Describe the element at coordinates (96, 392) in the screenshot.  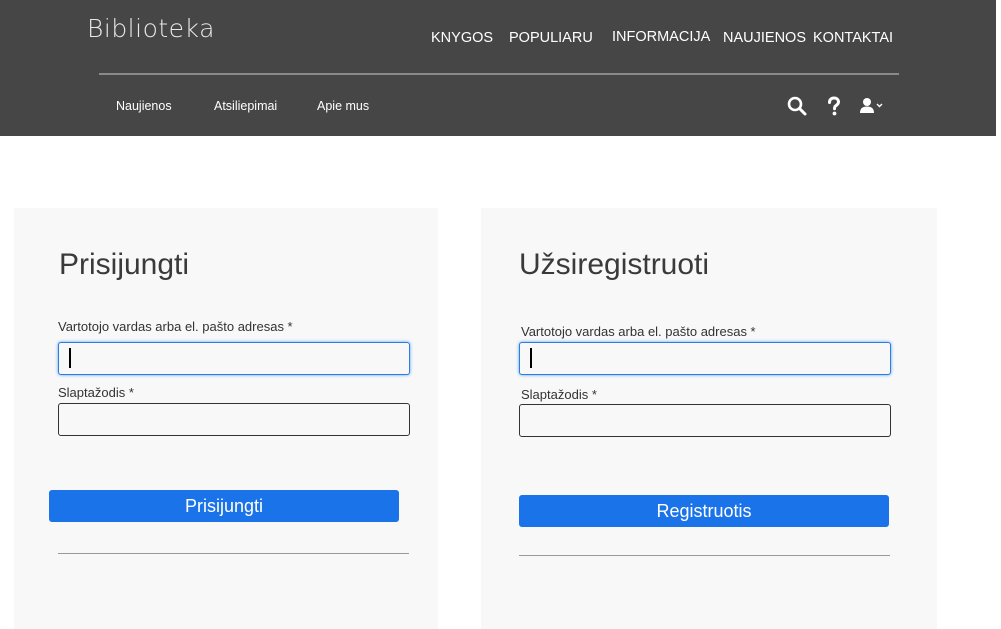
I see `login-password-label: Slaptažodis *` at that location.